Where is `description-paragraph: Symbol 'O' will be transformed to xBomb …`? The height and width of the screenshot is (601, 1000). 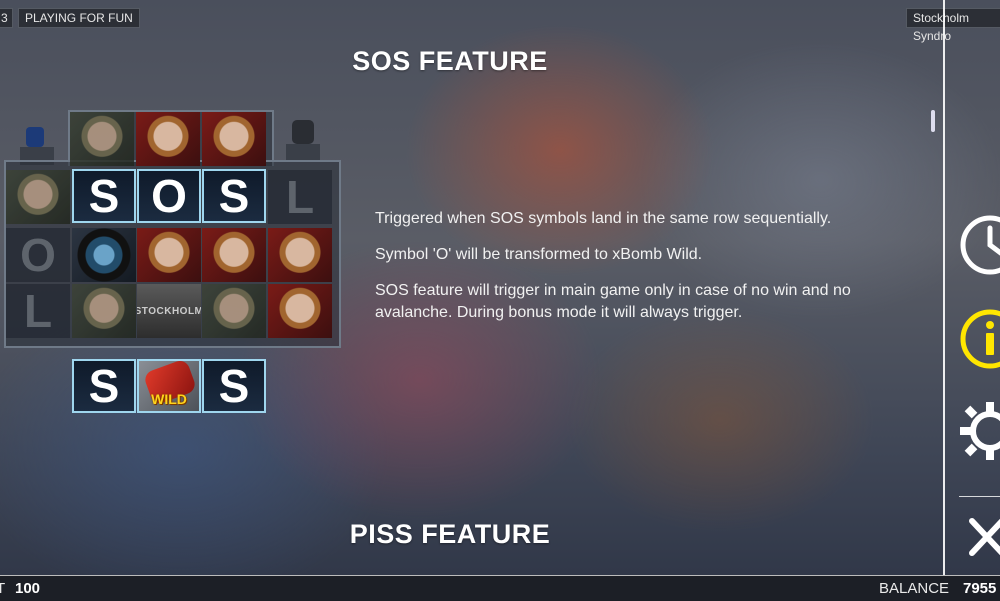 description-paragraph: Symbol 'O' will be transformed to xBomb … is located at coordinates (539, 254).